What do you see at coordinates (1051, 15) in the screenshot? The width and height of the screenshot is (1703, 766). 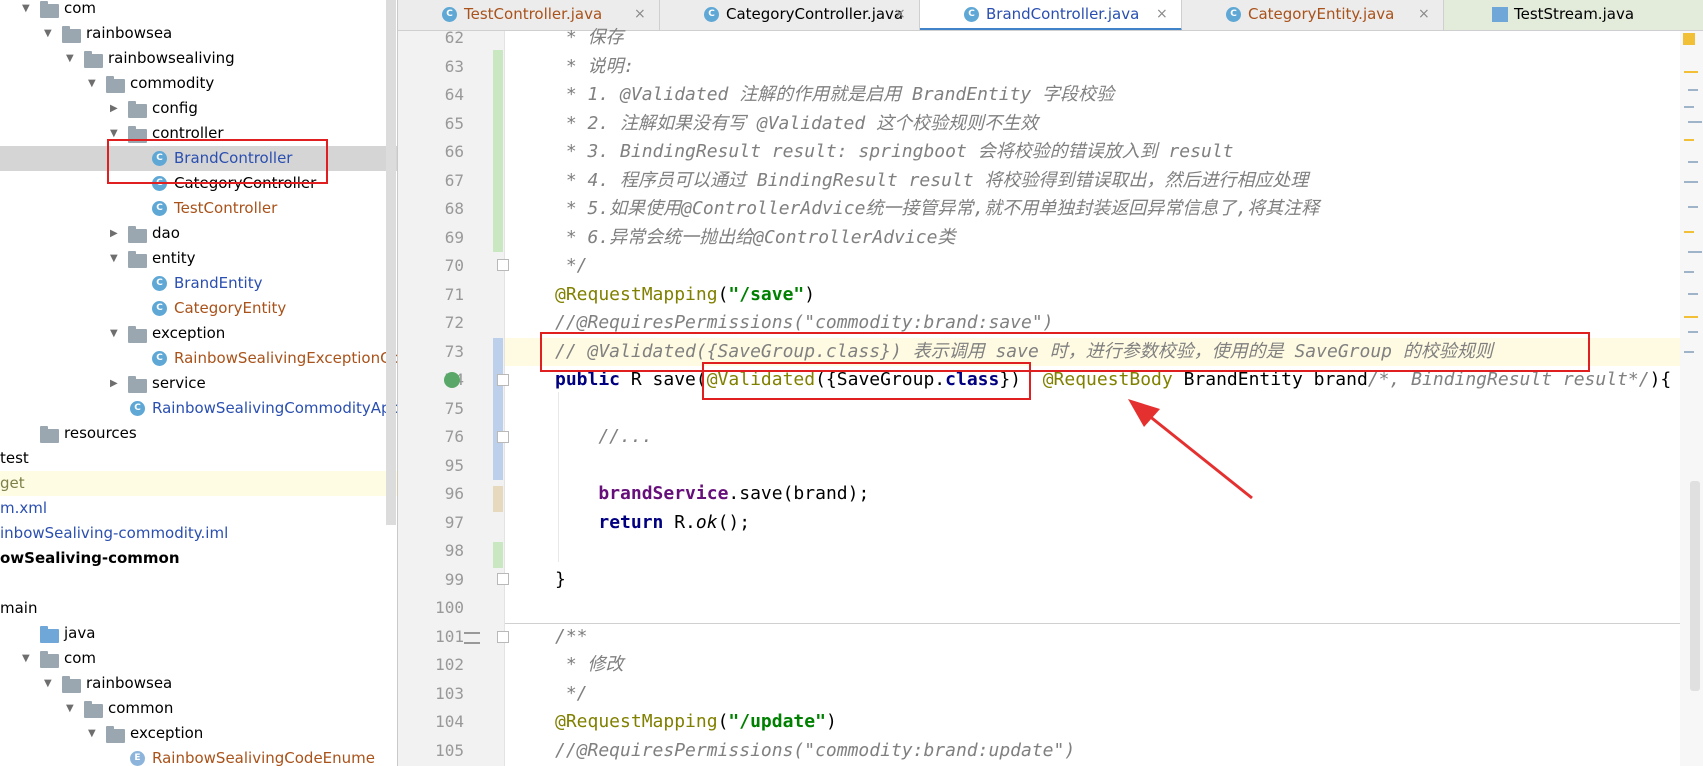 I see `tab-brandcontroller-java: C BrandController.java ×` at bounding box center [1051, 15].